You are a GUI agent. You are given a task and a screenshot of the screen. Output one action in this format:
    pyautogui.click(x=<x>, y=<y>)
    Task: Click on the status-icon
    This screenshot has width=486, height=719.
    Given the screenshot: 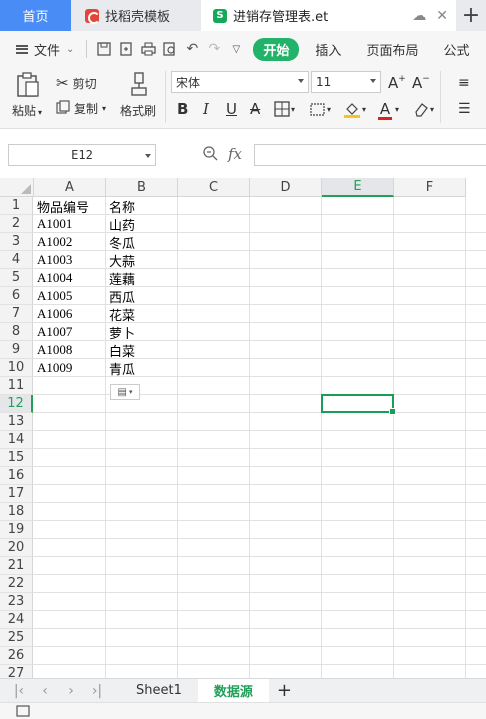 What is the action you would take?
    pyautogui.click(x=23, y=712)
    